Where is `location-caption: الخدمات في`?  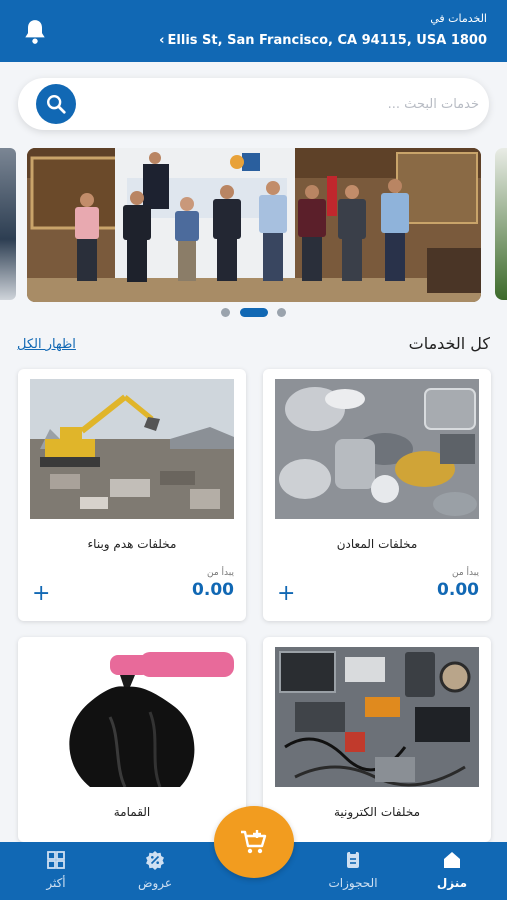
location-caption: الخدمات في is located at coordinates (458, 18).